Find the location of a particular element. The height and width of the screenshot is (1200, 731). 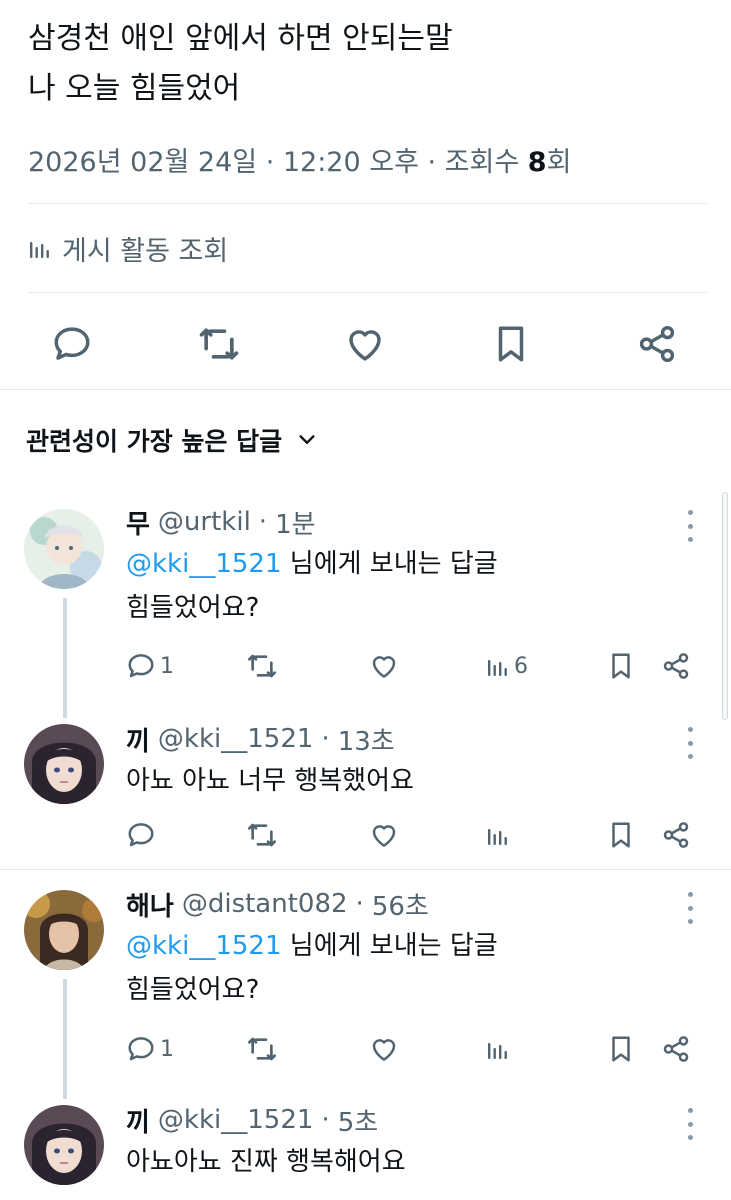

reply-header: 무 @urtkil · 1분 is located at coordinates (428, 522).